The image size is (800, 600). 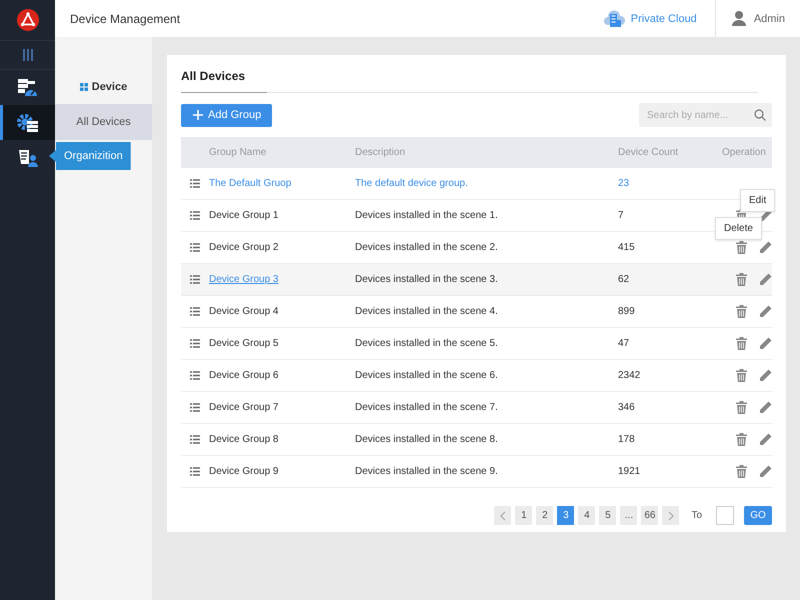 What do you see at coordinates (739, 18) in the screenshot?
I see `user-icon` at bounding box center [739, 18].